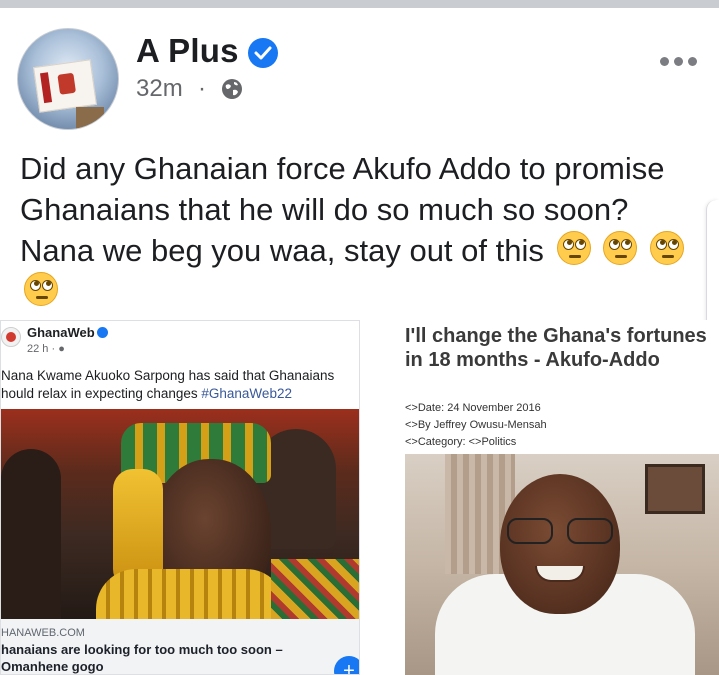 The image size is (719, 675). I want to click on link-domain: HANAWEB.COM, so click(43, 633).